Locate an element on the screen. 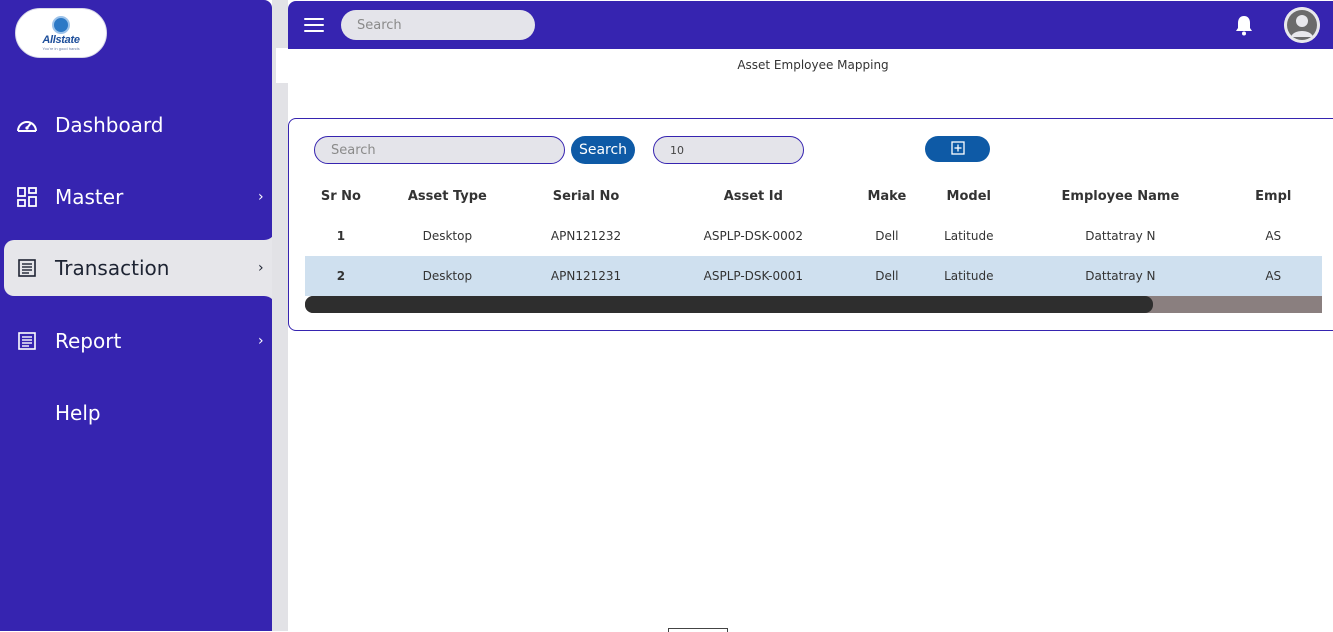 The width and height of the screenshot is (1333, 632). sidebar-item-help: Help is located at coordinates (136, 413).